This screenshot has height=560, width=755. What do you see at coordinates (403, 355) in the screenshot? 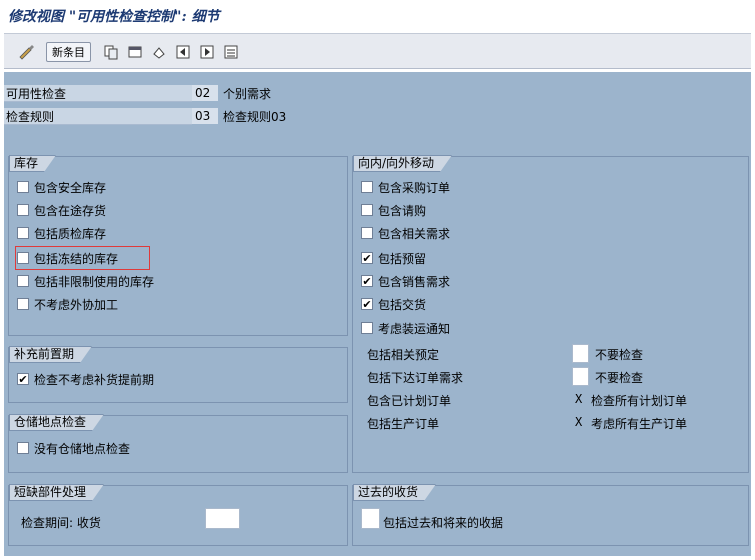
I see `field-label-dependent-reservations: 包括相关预定` at bounding box center [403, 355].